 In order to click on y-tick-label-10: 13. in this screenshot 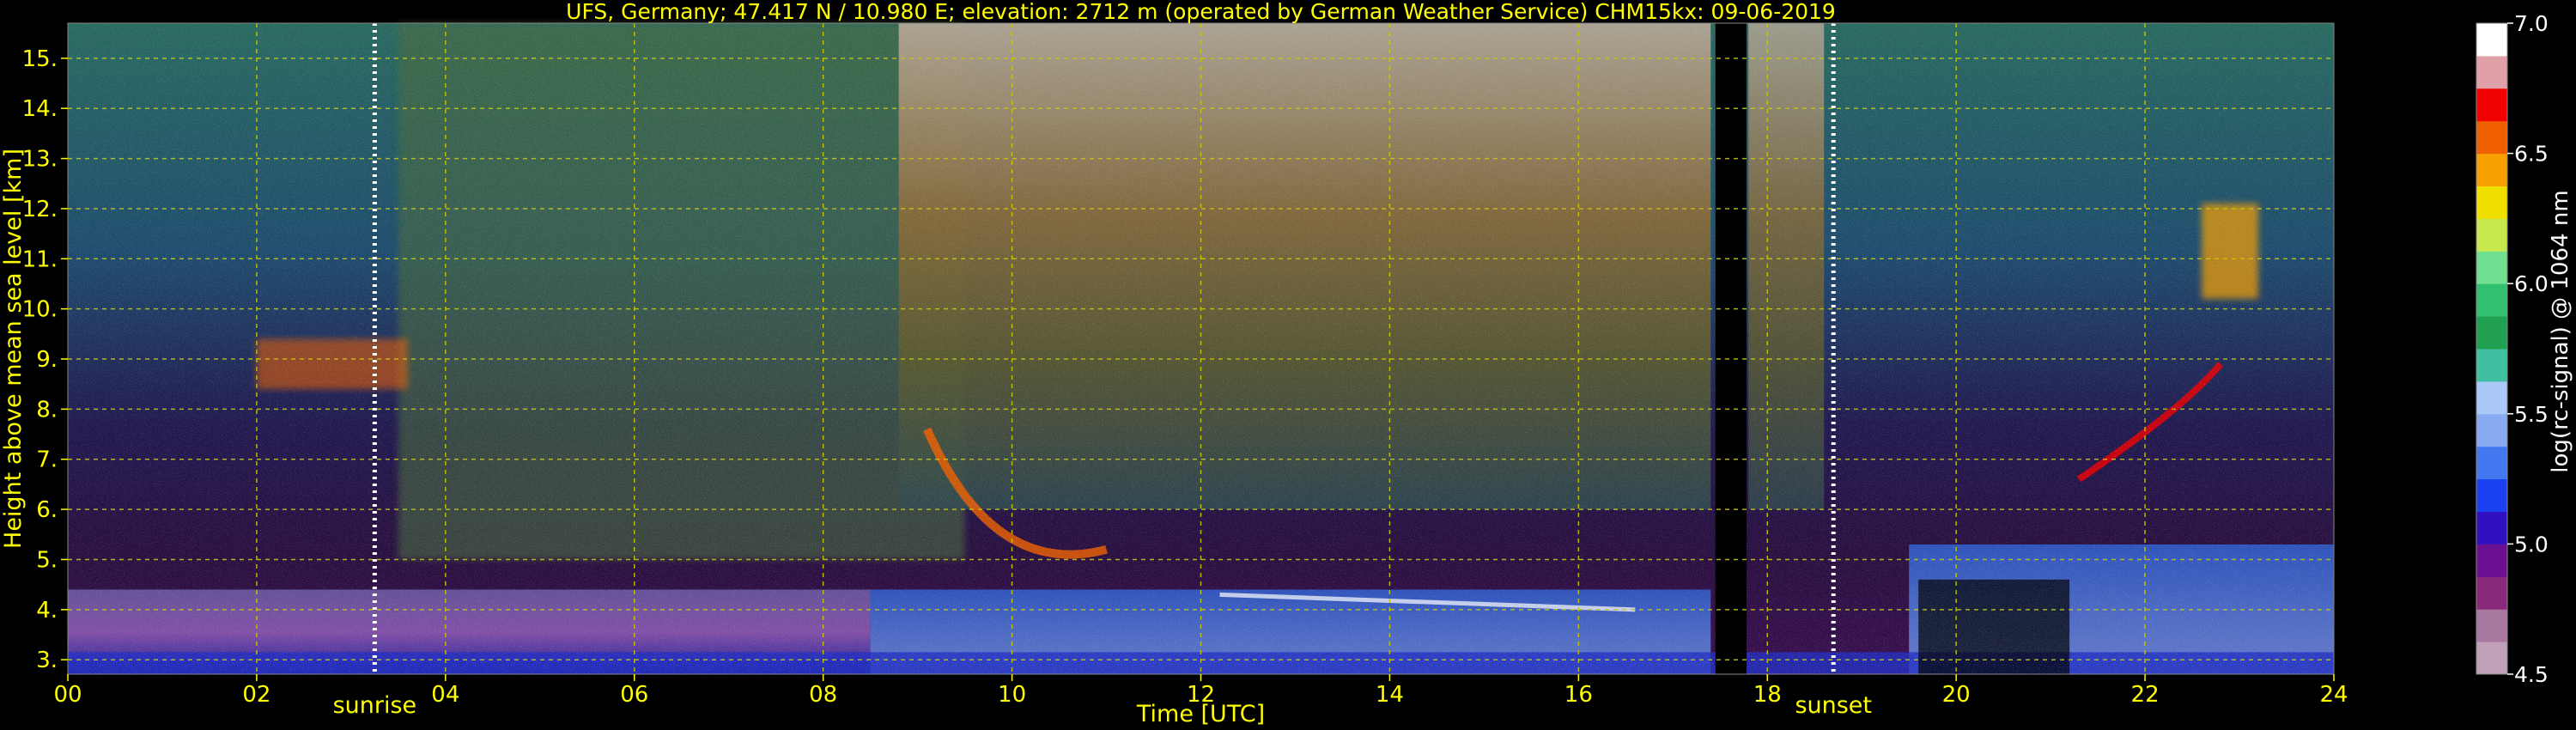, I will do `click(40, 160)`.